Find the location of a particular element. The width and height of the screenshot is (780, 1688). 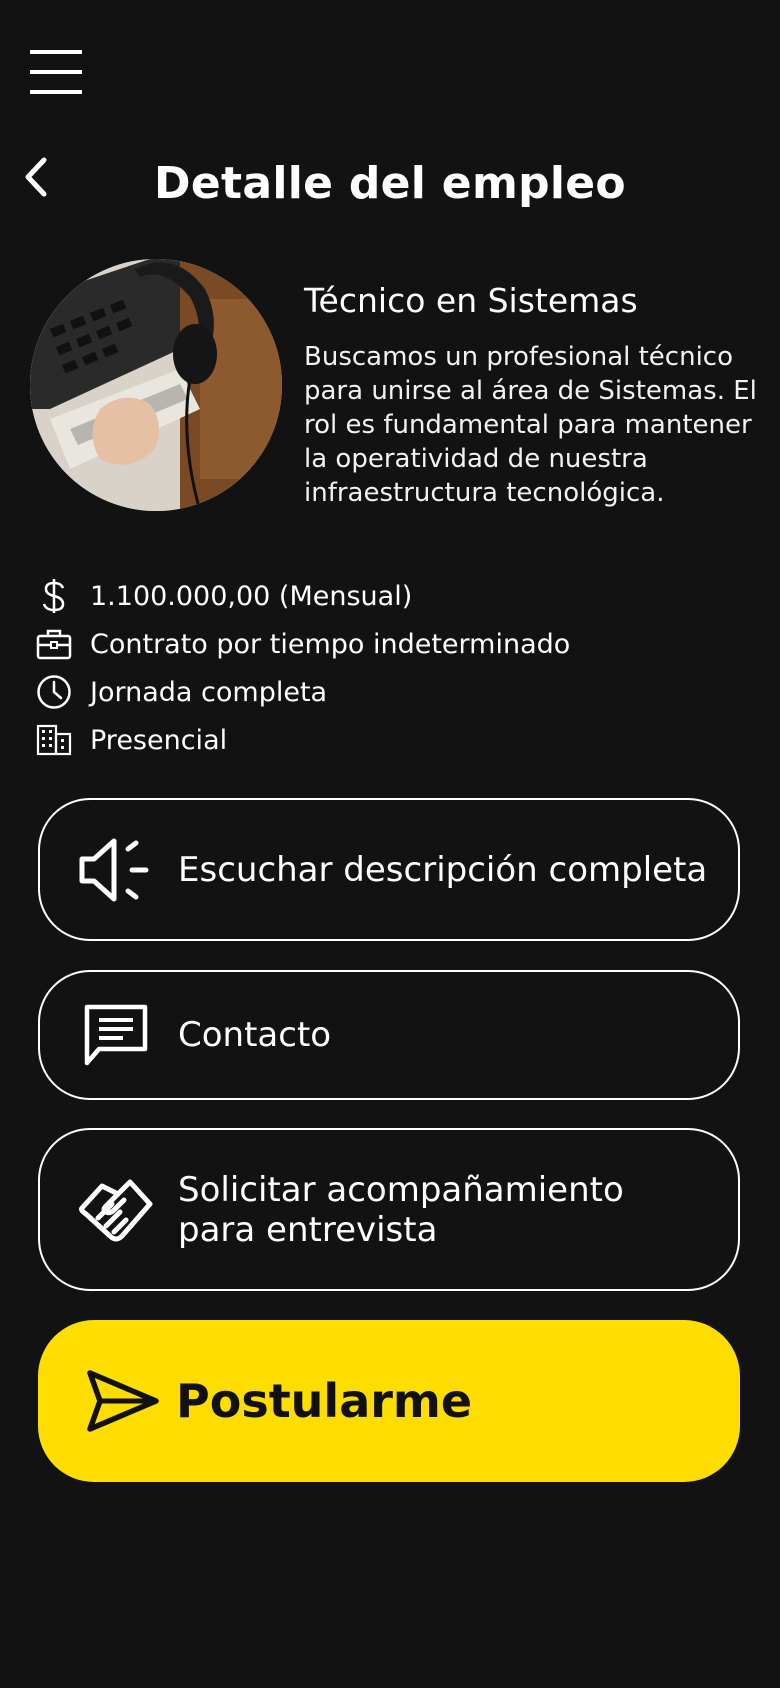

salary-text: 1.100.000,00 (Mensual) is located at coordinates (251, 596).